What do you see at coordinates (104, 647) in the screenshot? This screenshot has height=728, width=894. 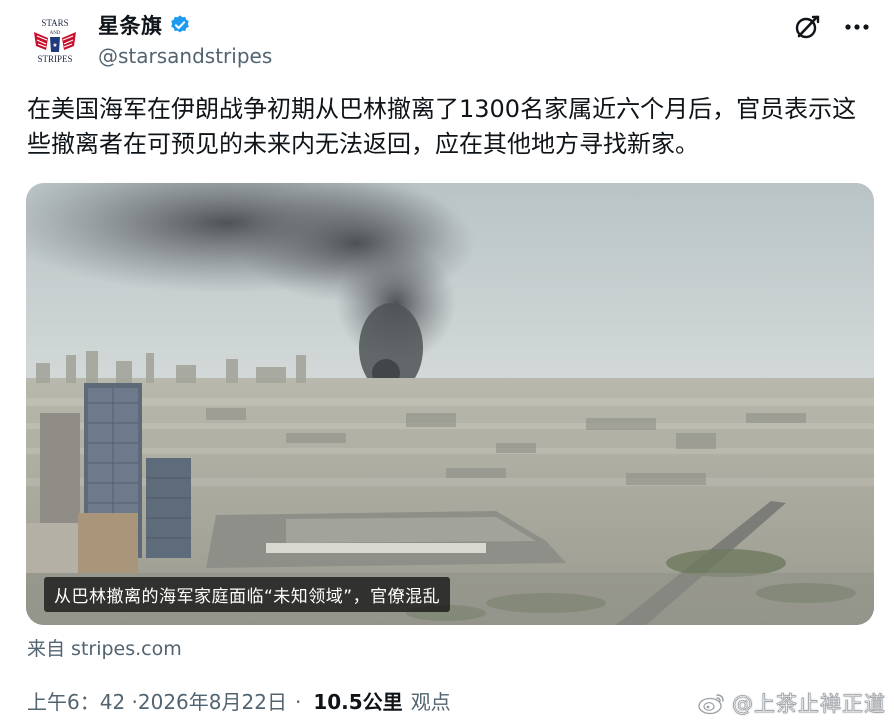 I see `link-source: 来自 stripes.com` at bounding box center [104, 647].